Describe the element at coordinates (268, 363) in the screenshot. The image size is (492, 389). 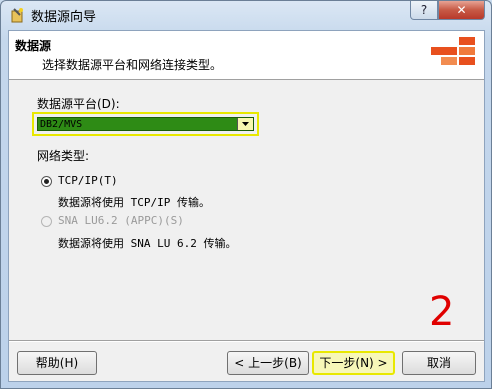
I see `back-button: < 上一步(B)` at that location.